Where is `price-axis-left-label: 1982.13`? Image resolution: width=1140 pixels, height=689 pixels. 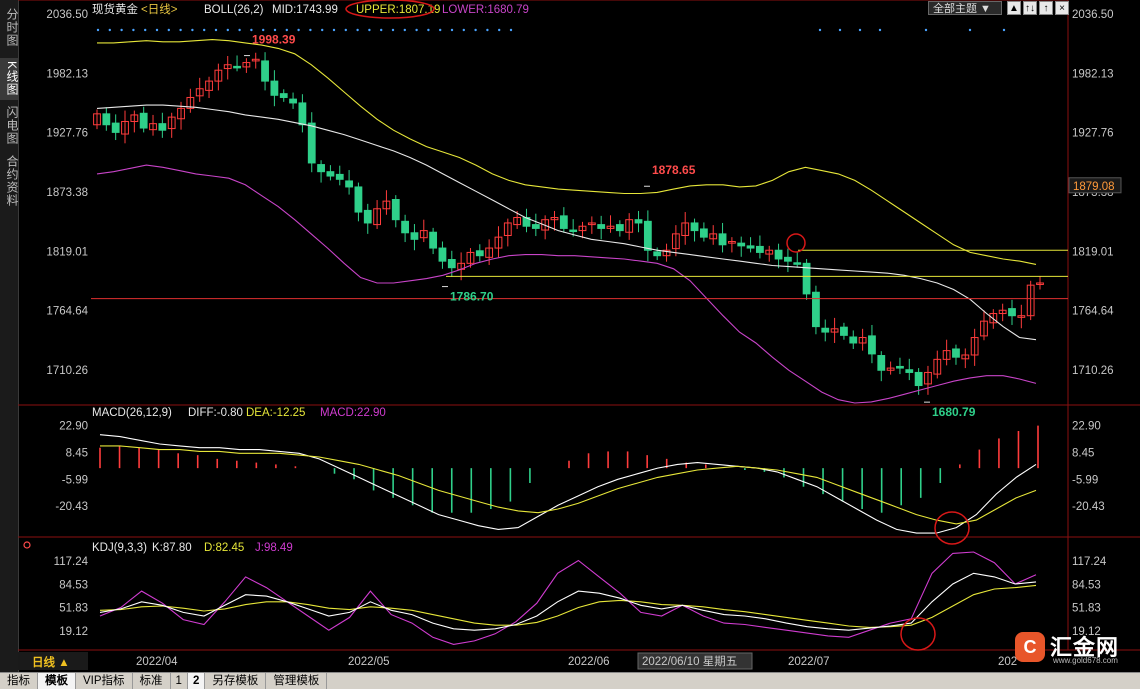
price-axis-left-label: 1982.13 is located at coordinates (67, 74).